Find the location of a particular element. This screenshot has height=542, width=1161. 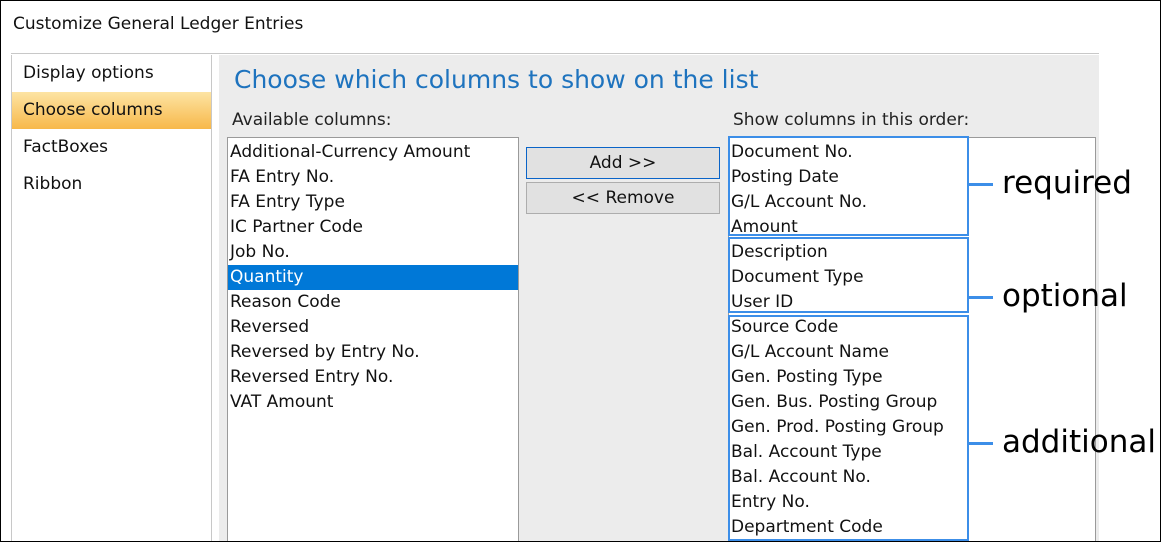

additional-group-connector is located at coordinates (980, 443).